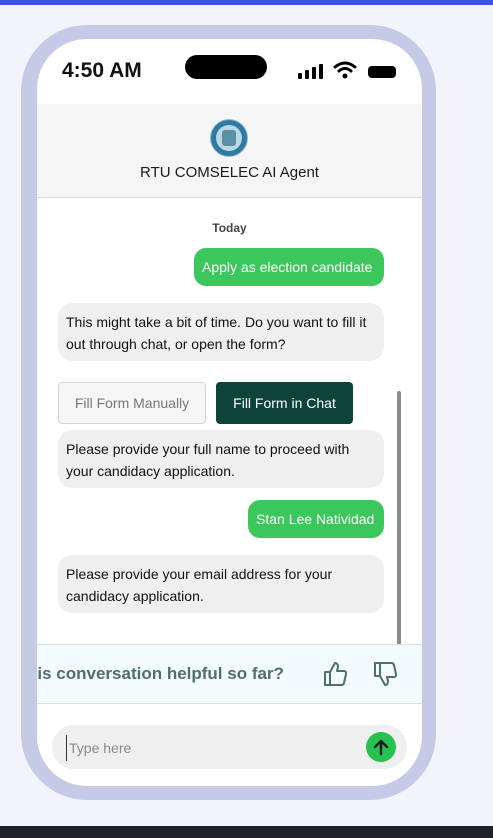 The width and height of the screenshot is (493, 838). Describe the element at coordinates (335, 674) in the screenshot. I see `thumbs-up-icon` at that location.